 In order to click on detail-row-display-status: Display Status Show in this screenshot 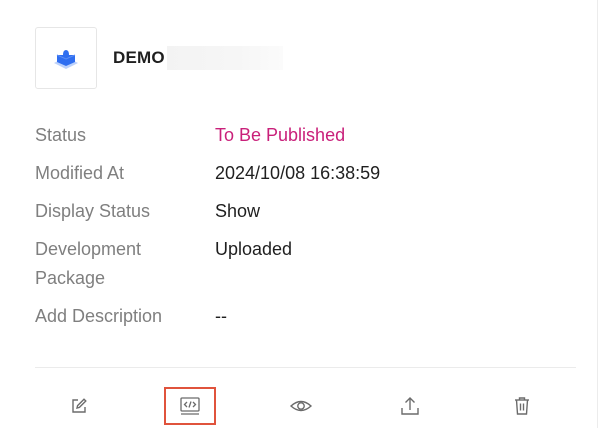, I will do `click(305, 211)`.